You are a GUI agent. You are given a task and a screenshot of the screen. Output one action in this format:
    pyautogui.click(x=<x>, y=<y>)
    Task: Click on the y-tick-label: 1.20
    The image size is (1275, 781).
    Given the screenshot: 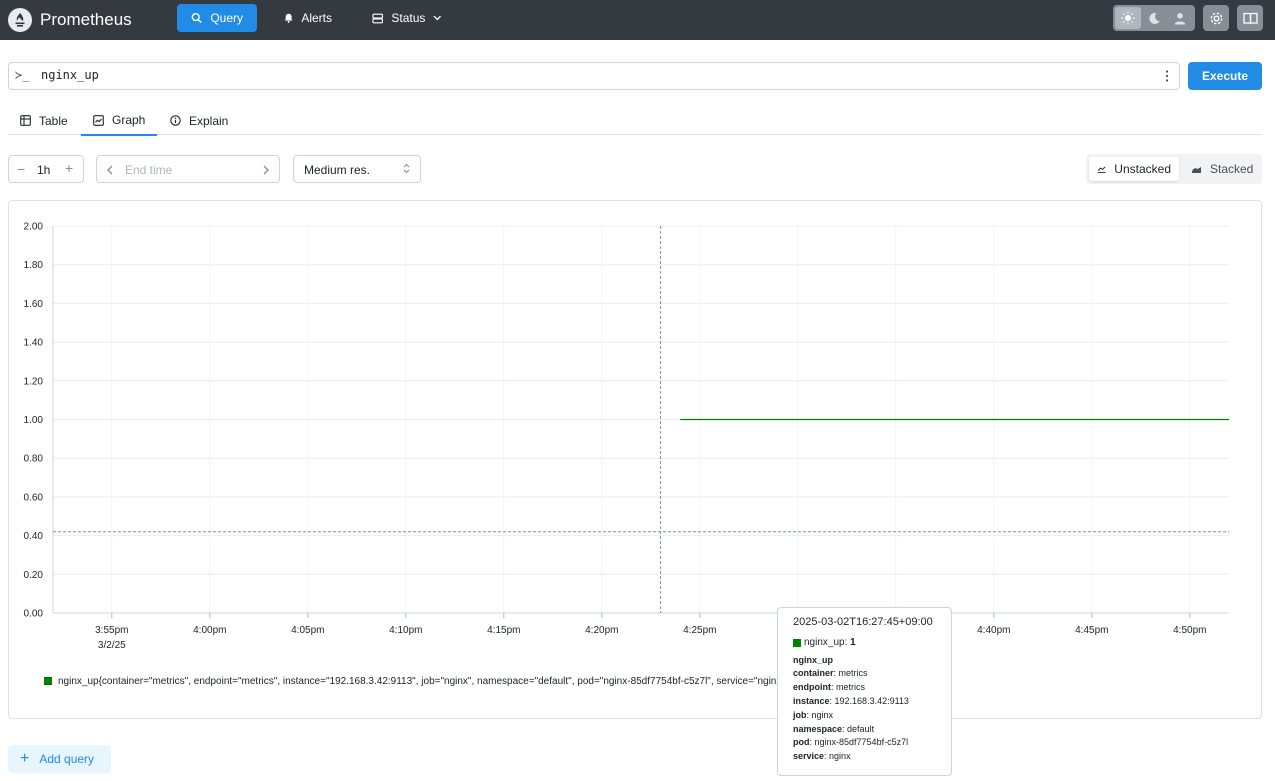 What is the action you would take?
    pyautogui.click(x=34, y=381)
    